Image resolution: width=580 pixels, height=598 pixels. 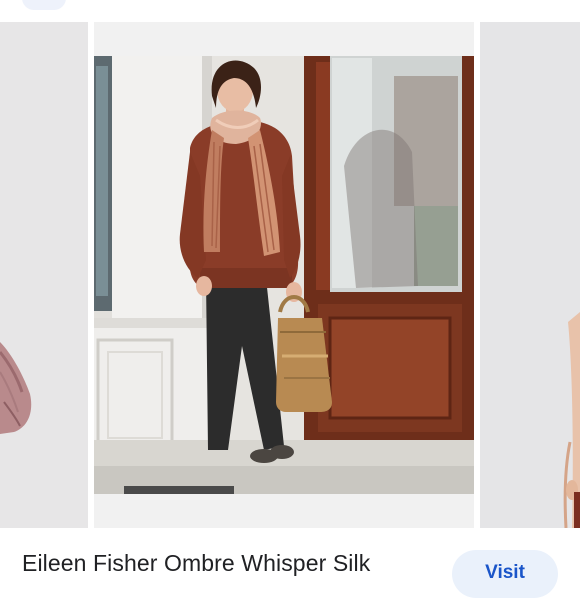 I want to click on visit-button: Visit, so click(x=505, y=574).